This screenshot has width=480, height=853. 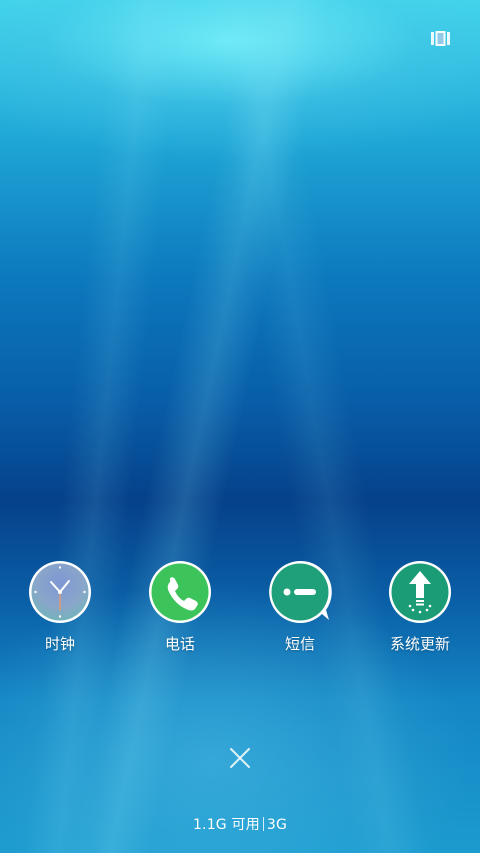 What do you see at coordinates (226, 825) in the screenshot?
I see `memory-available: 1.1G 可用` at bounding box center [226, 825].